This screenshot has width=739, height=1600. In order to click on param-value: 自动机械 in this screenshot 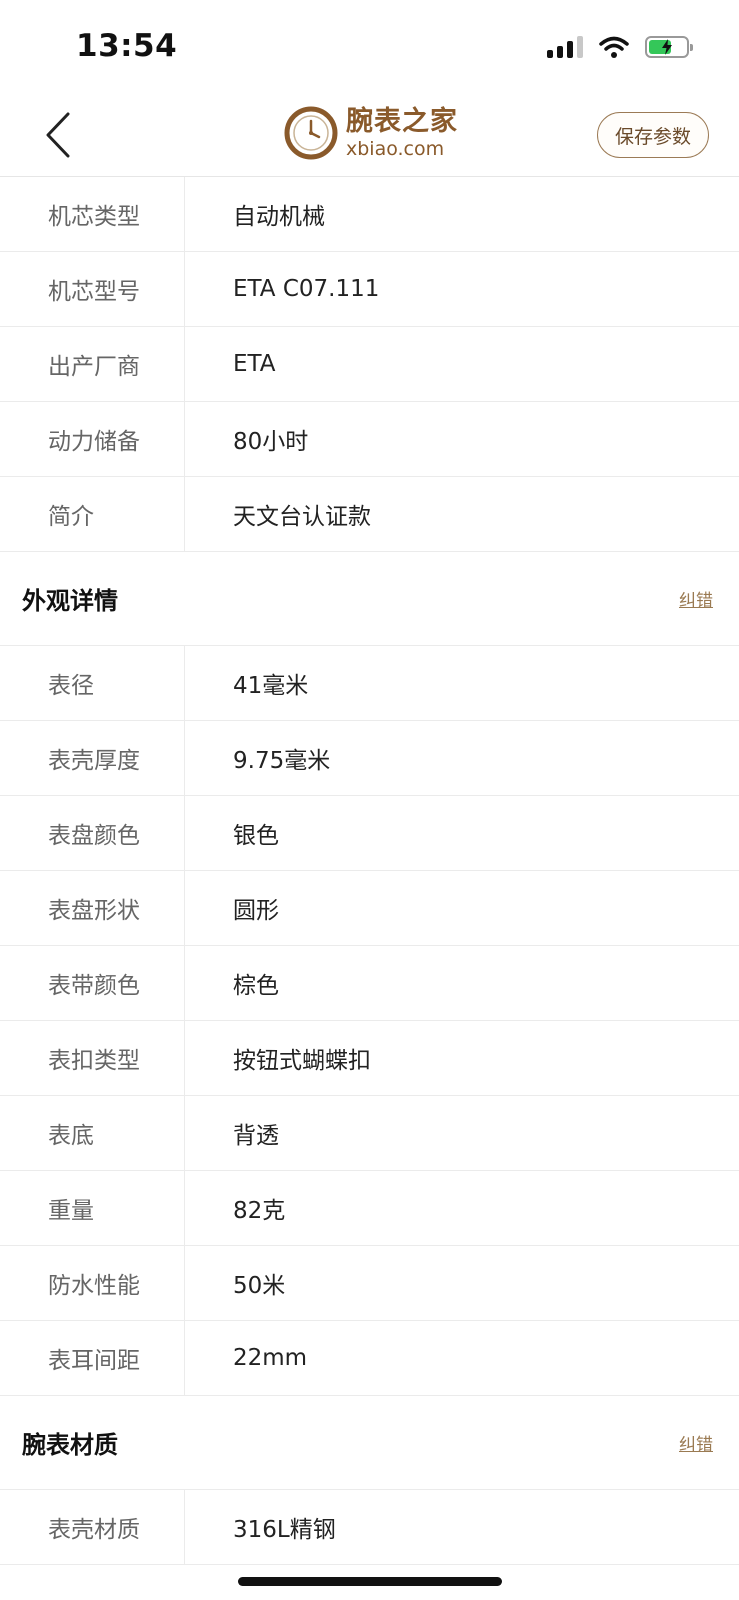, I will do `click(279, 217)`.